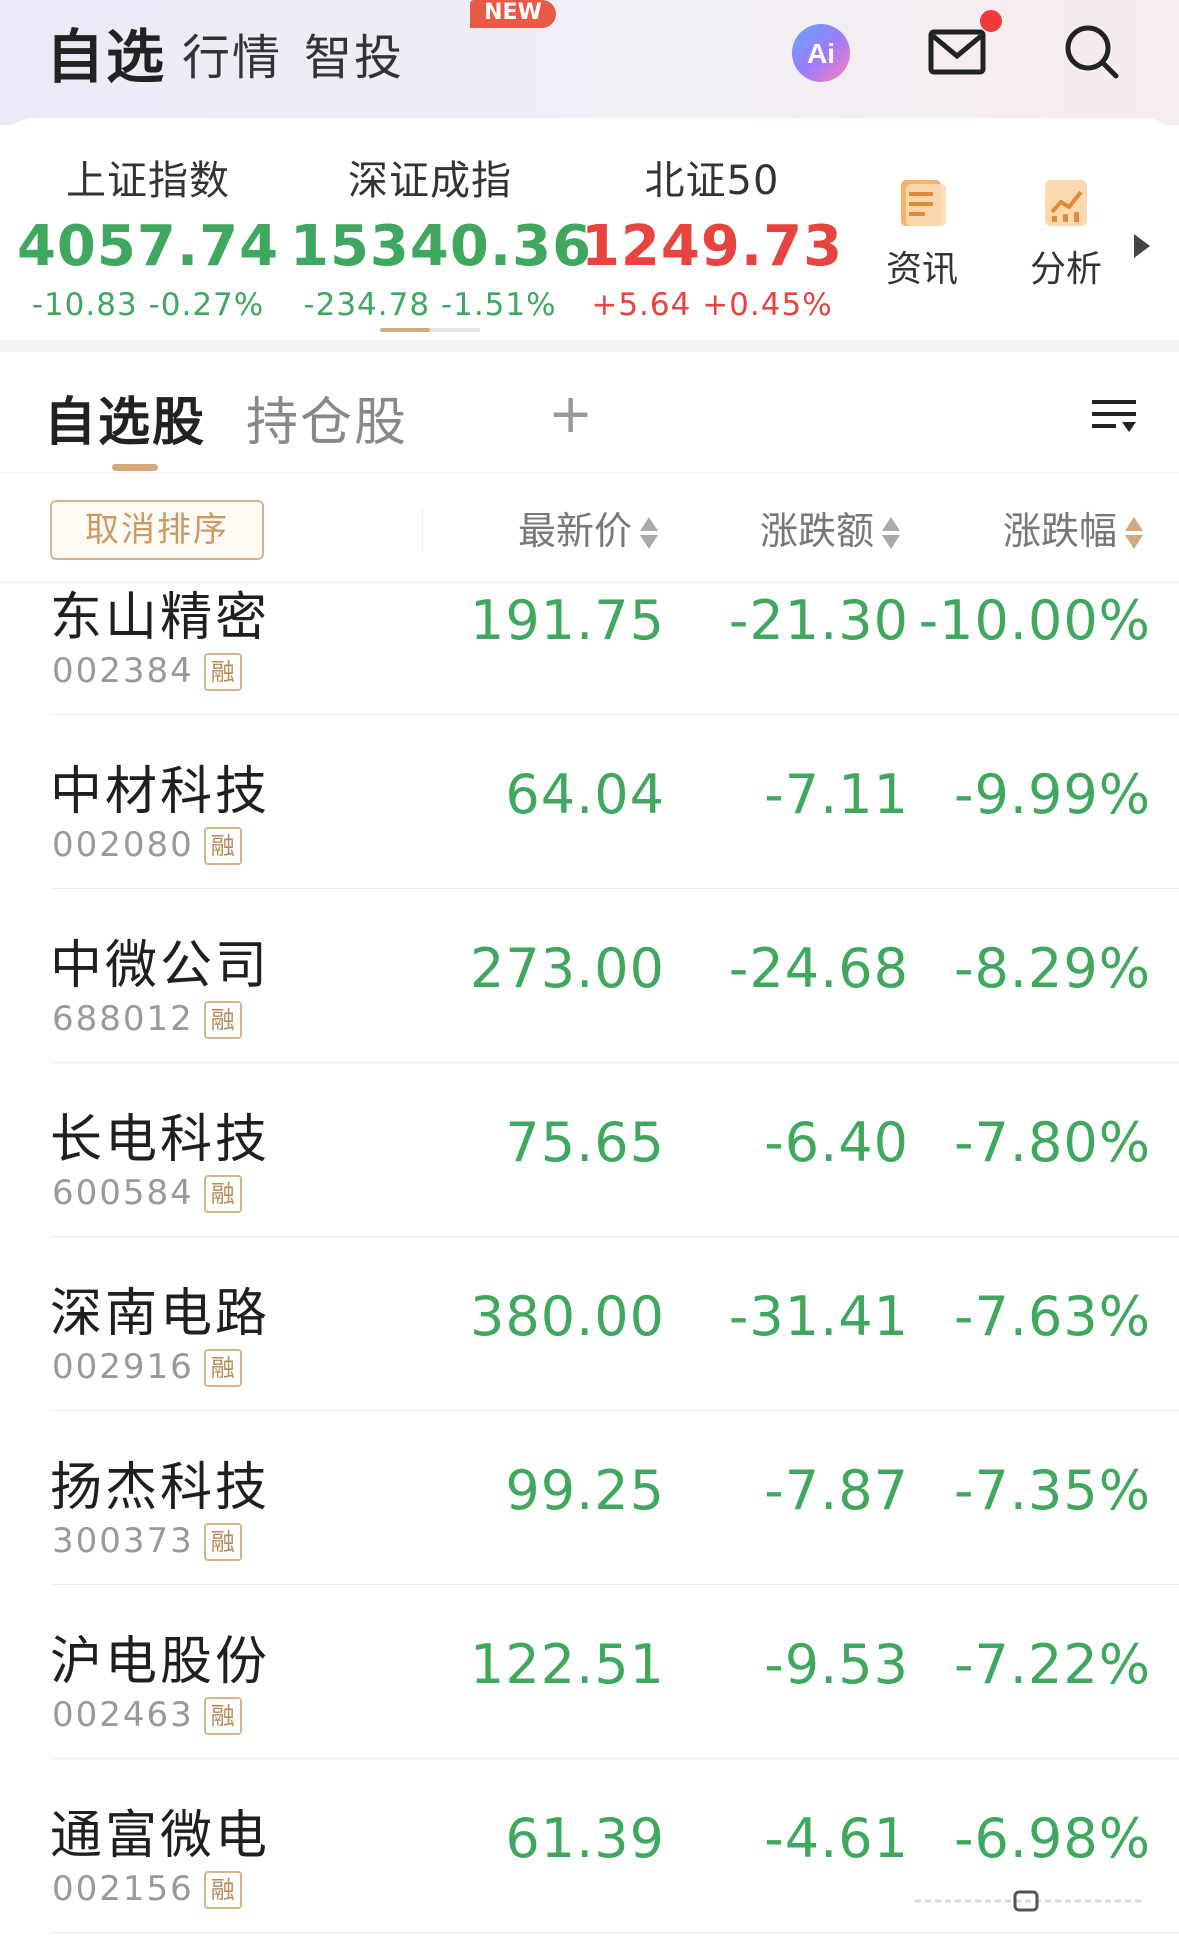 This screenshot has height=1945, width=1179. What do you see at coordinates (106, 52) in the screenshot?
I see `nav-tab-watchlist: 自选` at bounding box center [106, 52].